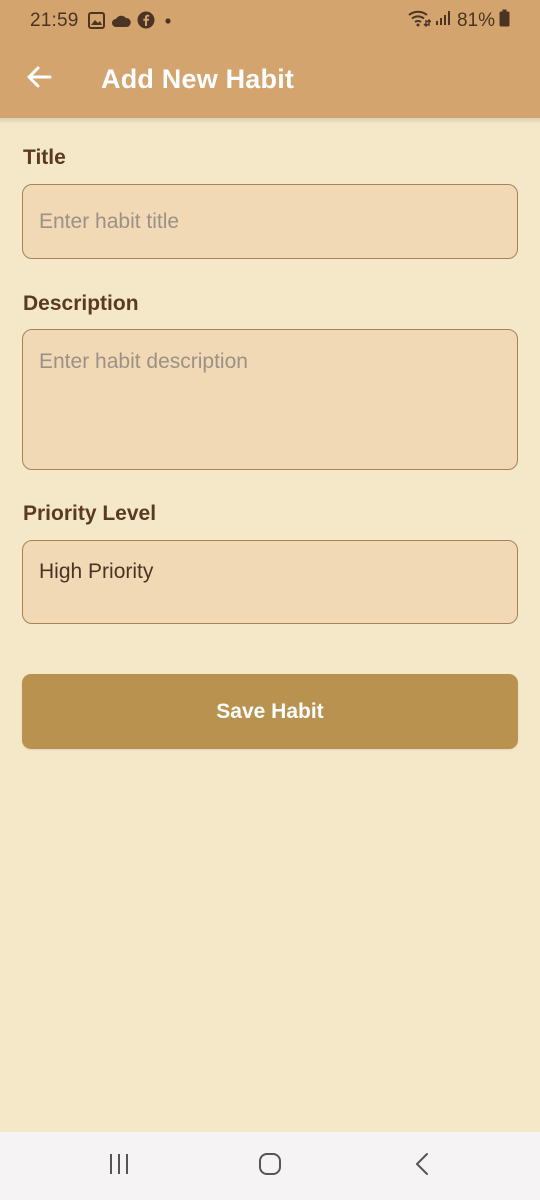  I want to click on home-icon, so click(270, 1166).